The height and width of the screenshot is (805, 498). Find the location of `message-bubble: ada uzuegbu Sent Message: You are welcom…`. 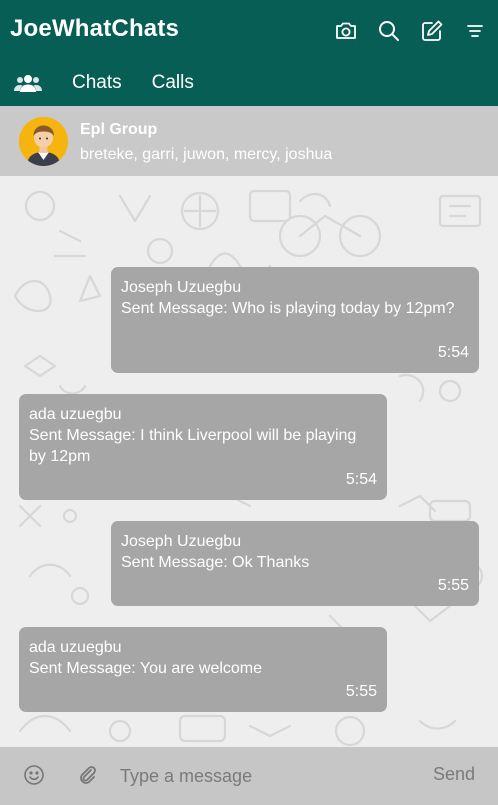

message-bubble: ada uzuegbu Sent Message: You are welcom… is located at coordinates (203, 669).